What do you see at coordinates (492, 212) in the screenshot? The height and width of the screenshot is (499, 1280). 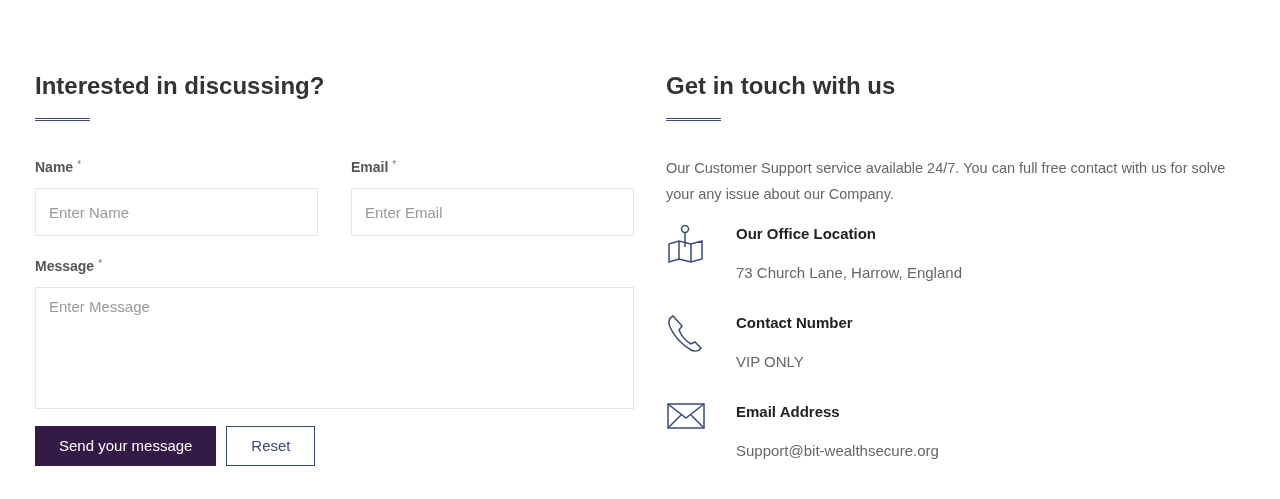 I see `input-field: Enter Email` at bounding box center [492, 212].